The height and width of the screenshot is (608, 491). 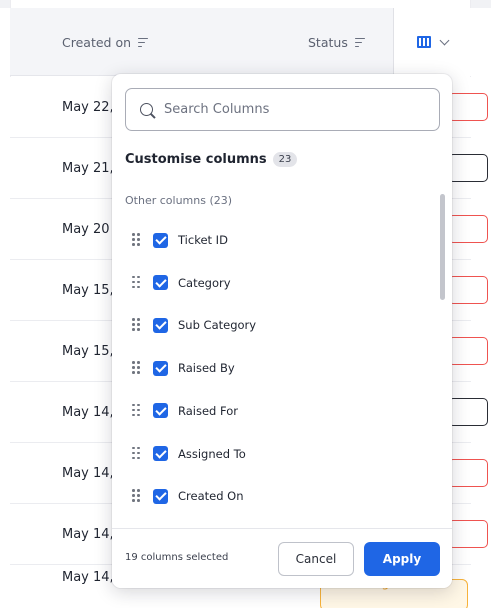 I want to click on column-option-label: Sub Category, so click(x=217, y=325).